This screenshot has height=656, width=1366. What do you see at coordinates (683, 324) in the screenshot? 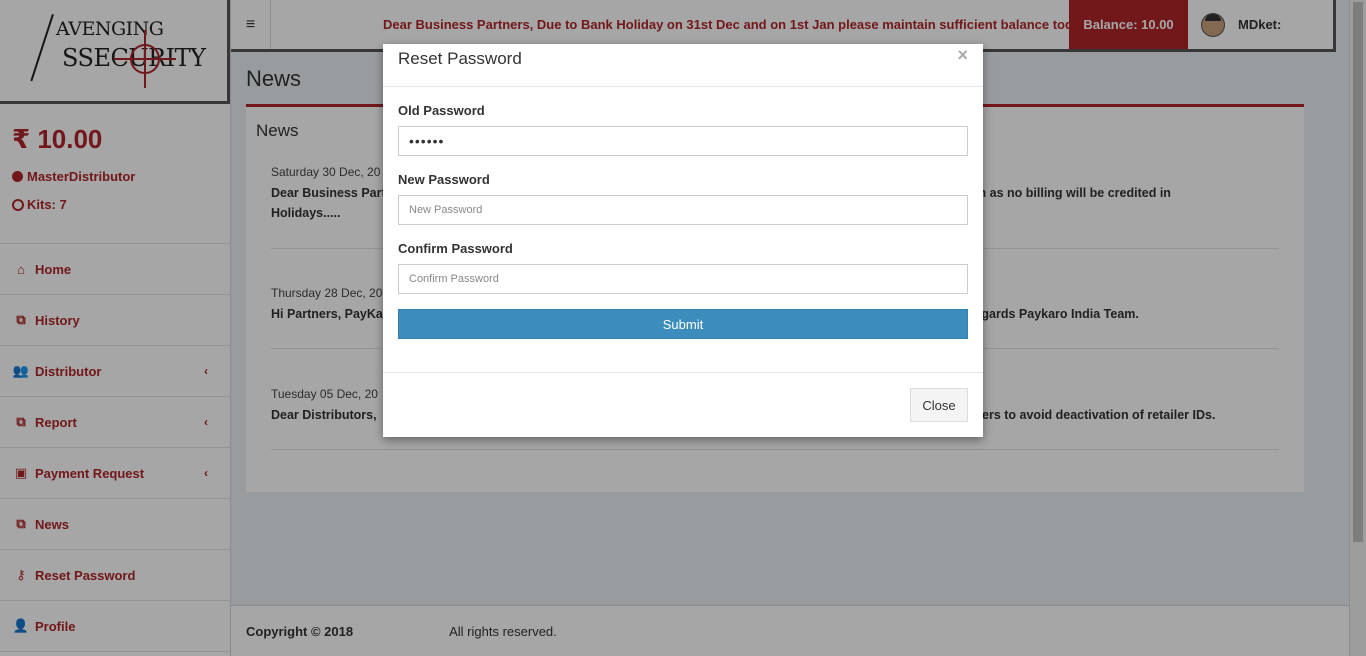
I see `submit-button: Submit` at bounding box center [683, 324].